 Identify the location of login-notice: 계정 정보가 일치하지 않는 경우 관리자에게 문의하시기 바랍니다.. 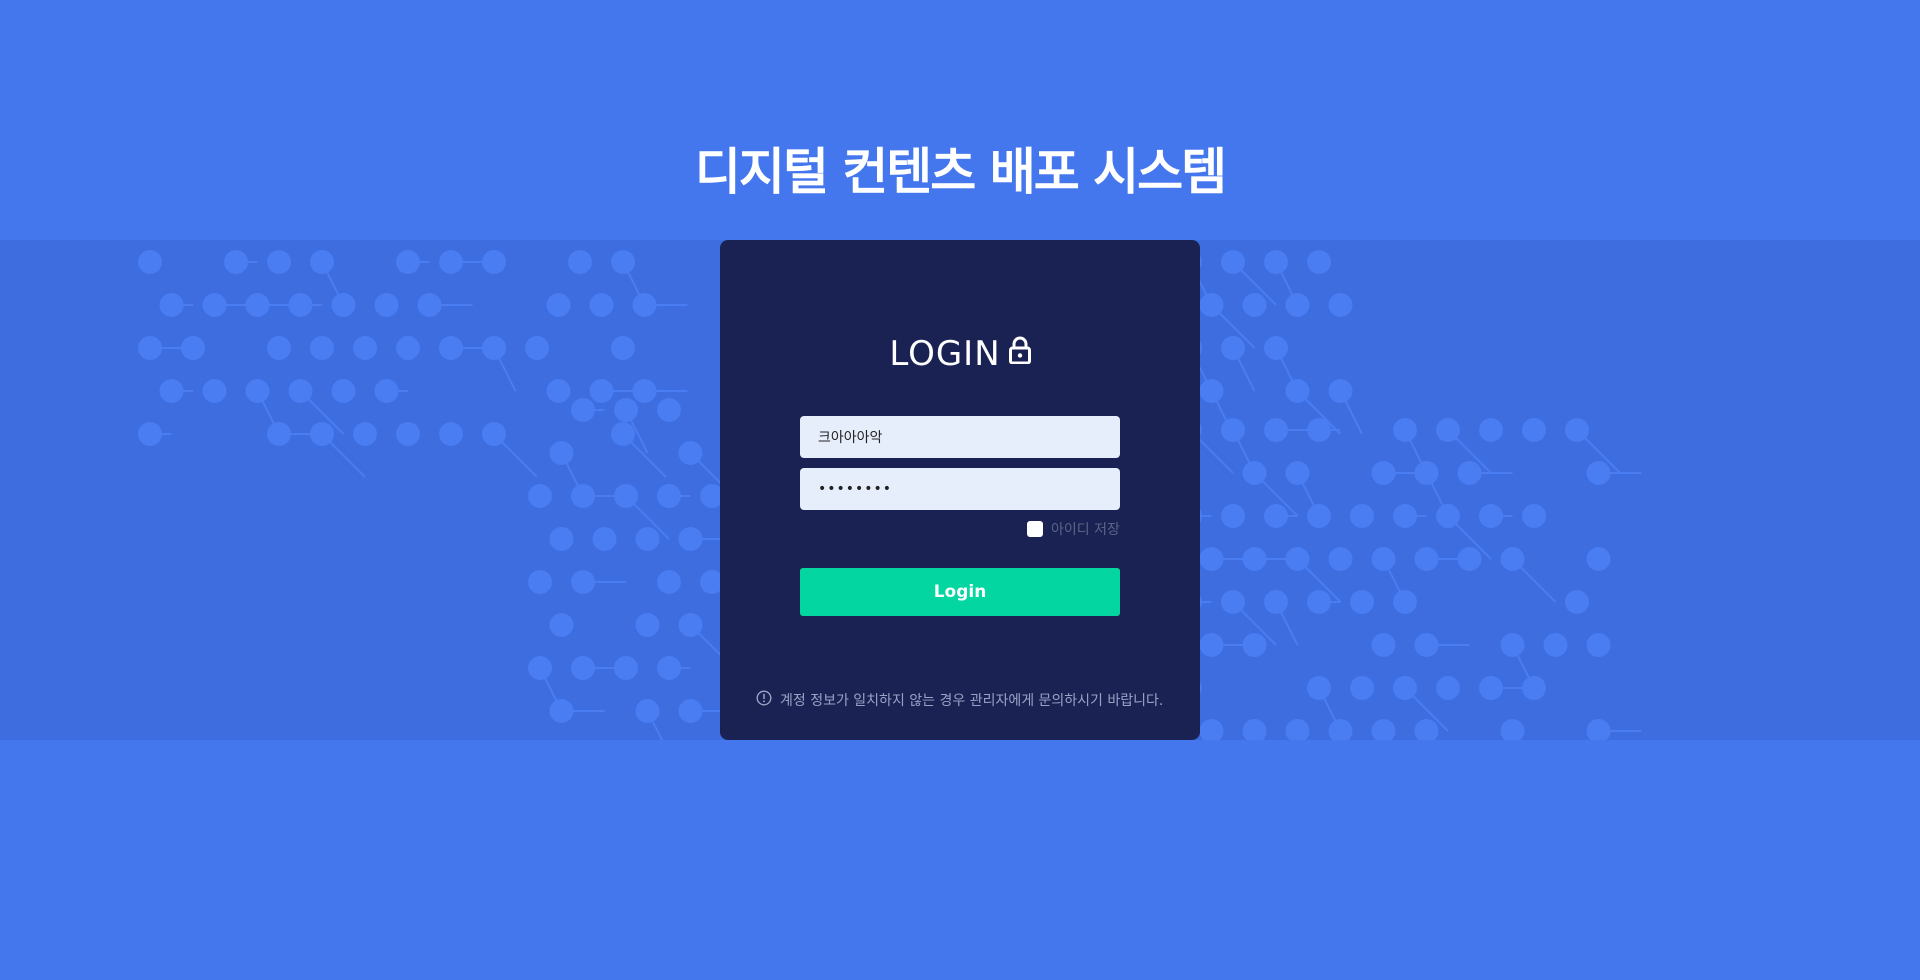
(959, 700).